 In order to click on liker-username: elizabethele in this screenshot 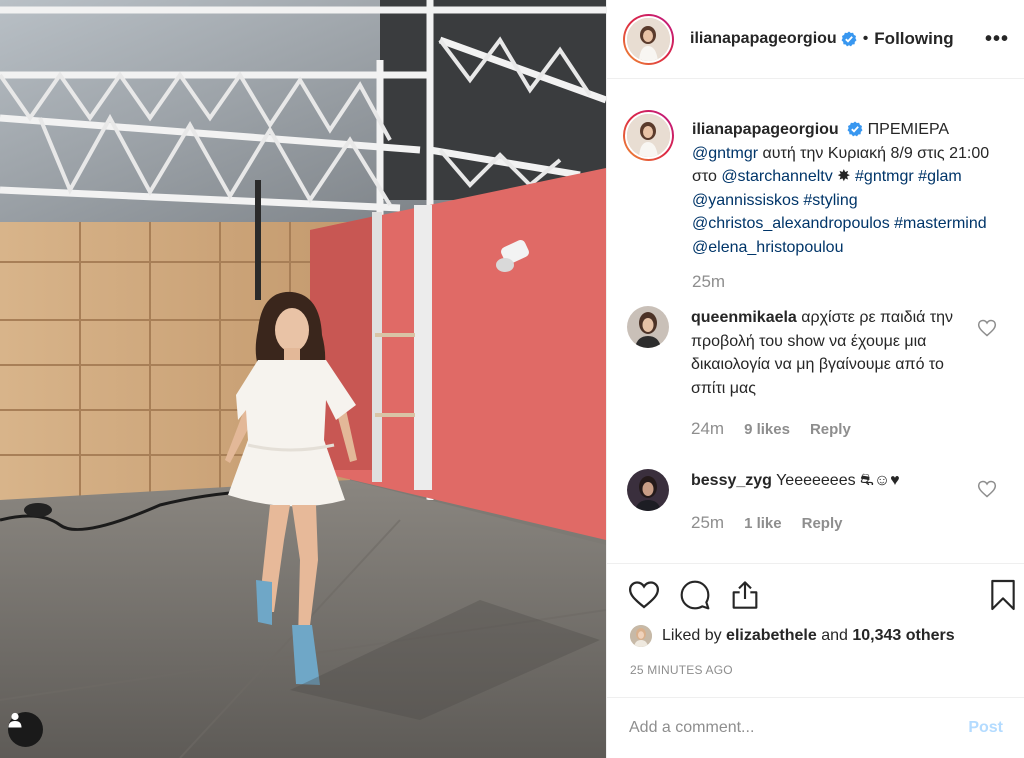, I will do `click(771, 635)`.